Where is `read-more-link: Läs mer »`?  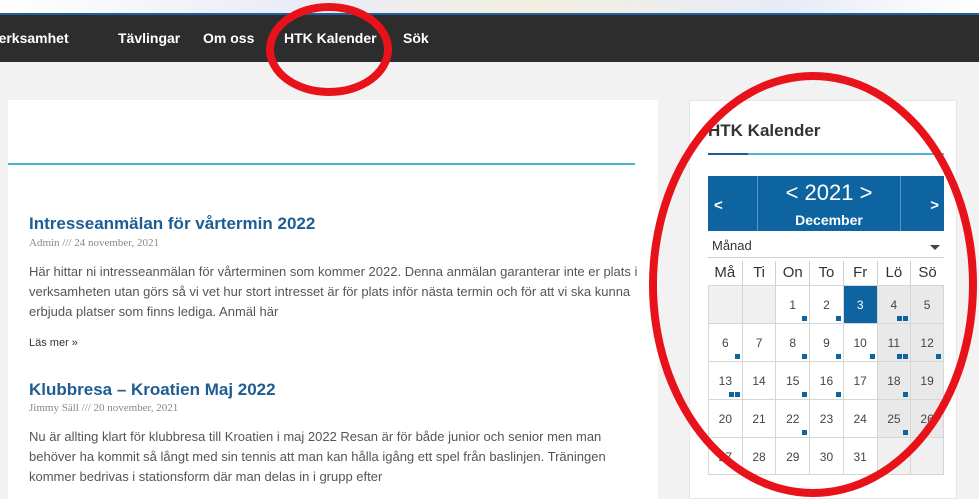 read-more-link: Läs mer » is located at coordinates (53, 343).